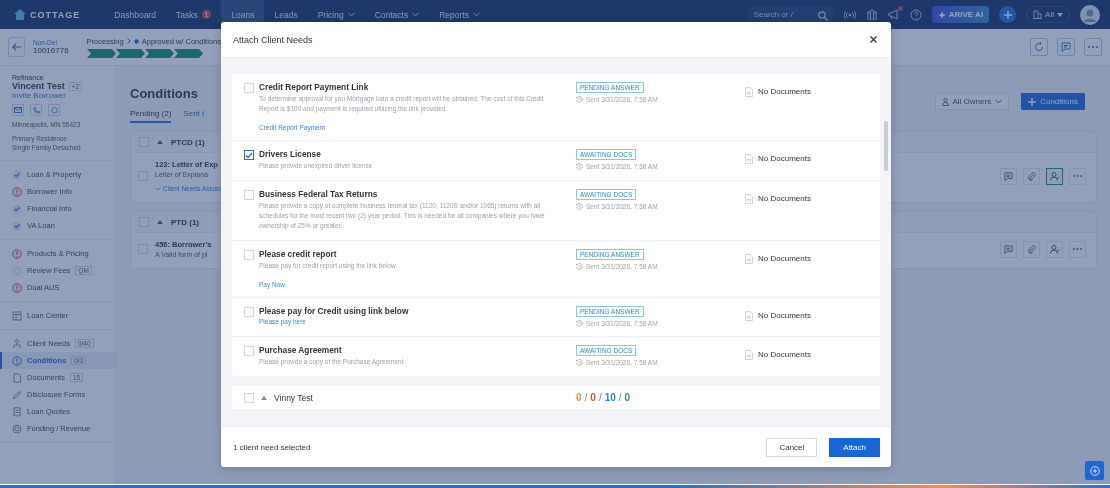 This screenshot has width=1110, height=488. What do you see at coordinates (900, 8) in the screenshot?
I see `notification-dot` at bounding box center [900, 8].